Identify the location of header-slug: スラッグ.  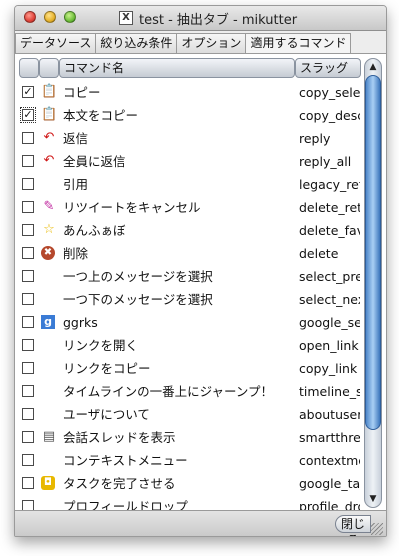
(328, 68).